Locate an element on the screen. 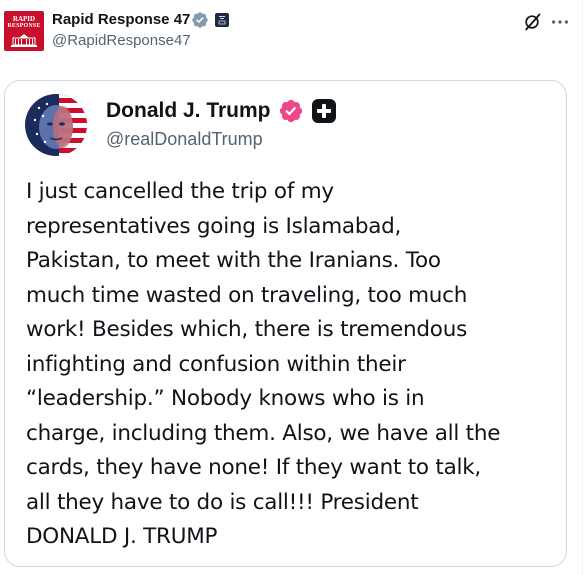  post-text-line: DONALD J. TRUMP is located at coordinates (122, 536).